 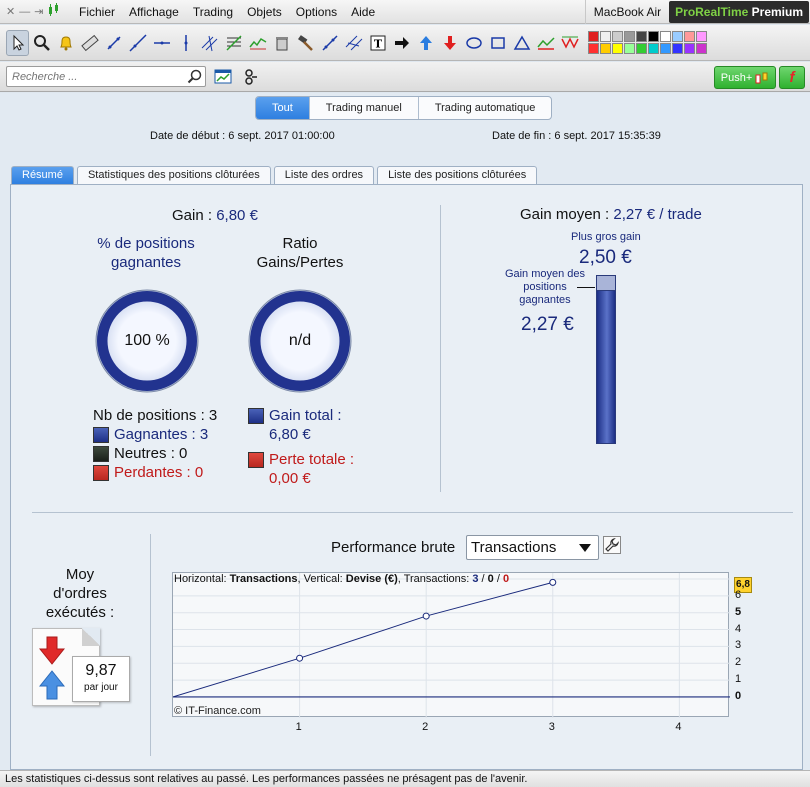 What do you see at coordinates (738, 594) in the screenshot?
I see `y-tick-label: 6` at bounding box center [738, 594].